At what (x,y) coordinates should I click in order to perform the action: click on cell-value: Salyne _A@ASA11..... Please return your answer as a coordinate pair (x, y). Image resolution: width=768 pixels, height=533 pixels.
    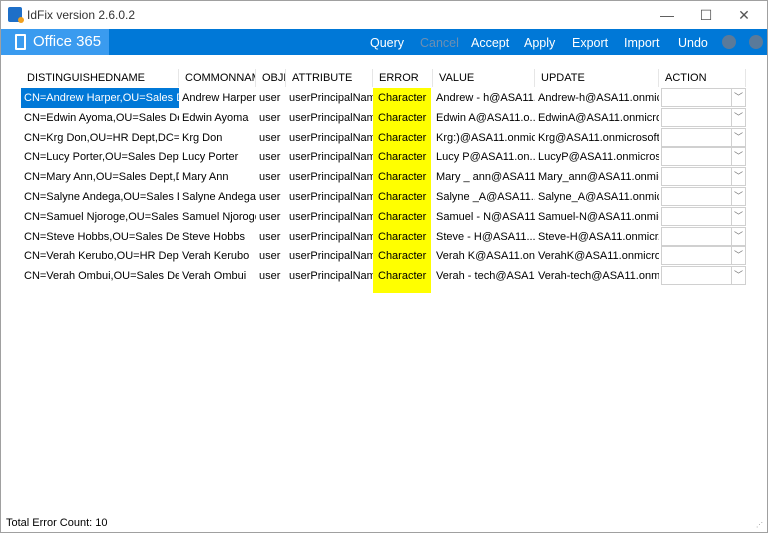
    Looking at the image, I should click on (484, 197).